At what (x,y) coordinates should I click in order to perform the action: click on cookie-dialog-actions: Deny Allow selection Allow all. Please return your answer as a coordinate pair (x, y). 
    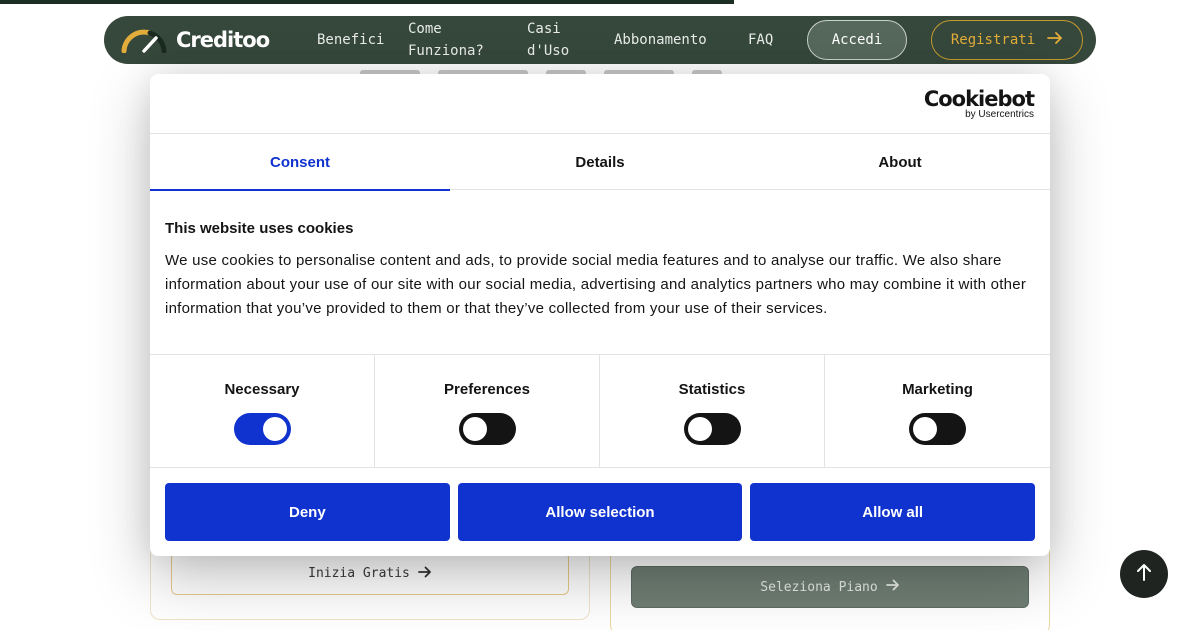
    Looking at the image, I should click on (600, 512).